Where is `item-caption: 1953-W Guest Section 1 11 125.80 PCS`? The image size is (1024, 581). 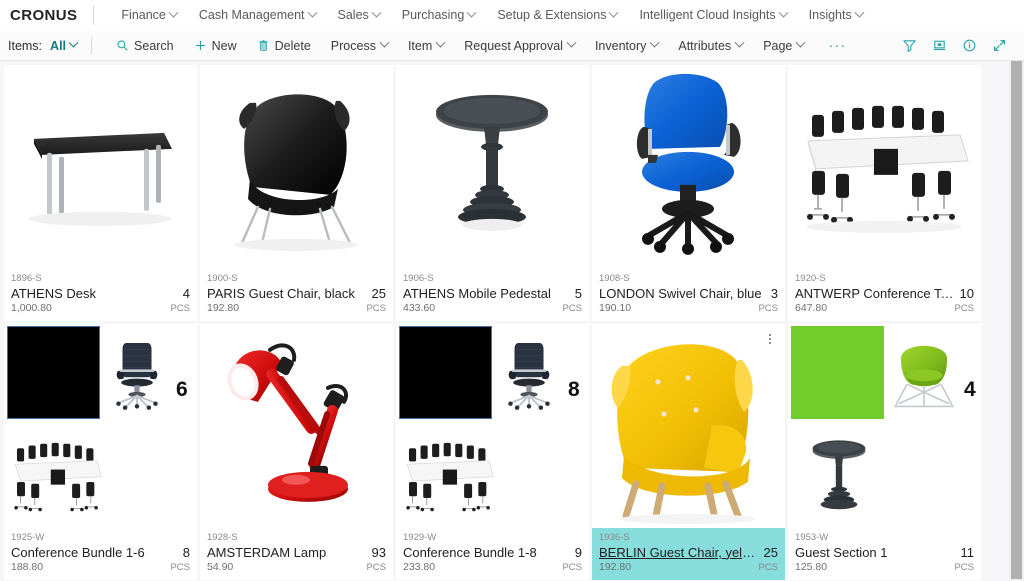
item-caption: 1953-W Guest Section 1 11 125.80 PCS is located at coordinates (884, 554).